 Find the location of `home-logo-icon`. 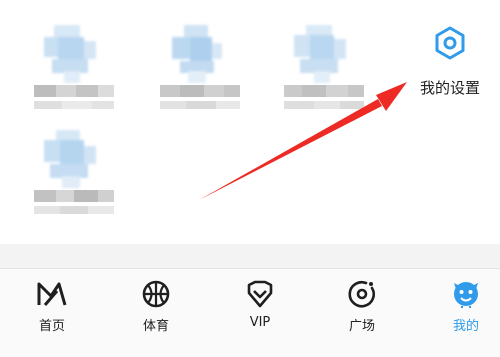

home-logo-icon is located at coordinates (52, 294).